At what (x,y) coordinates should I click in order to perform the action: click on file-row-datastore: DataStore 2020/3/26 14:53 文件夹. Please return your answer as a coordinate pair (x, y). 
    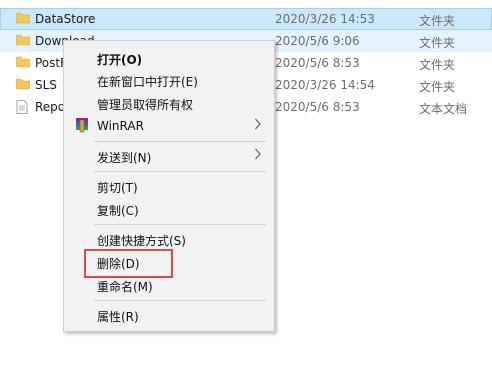
    Looking at the image, I should click on (246, 19).